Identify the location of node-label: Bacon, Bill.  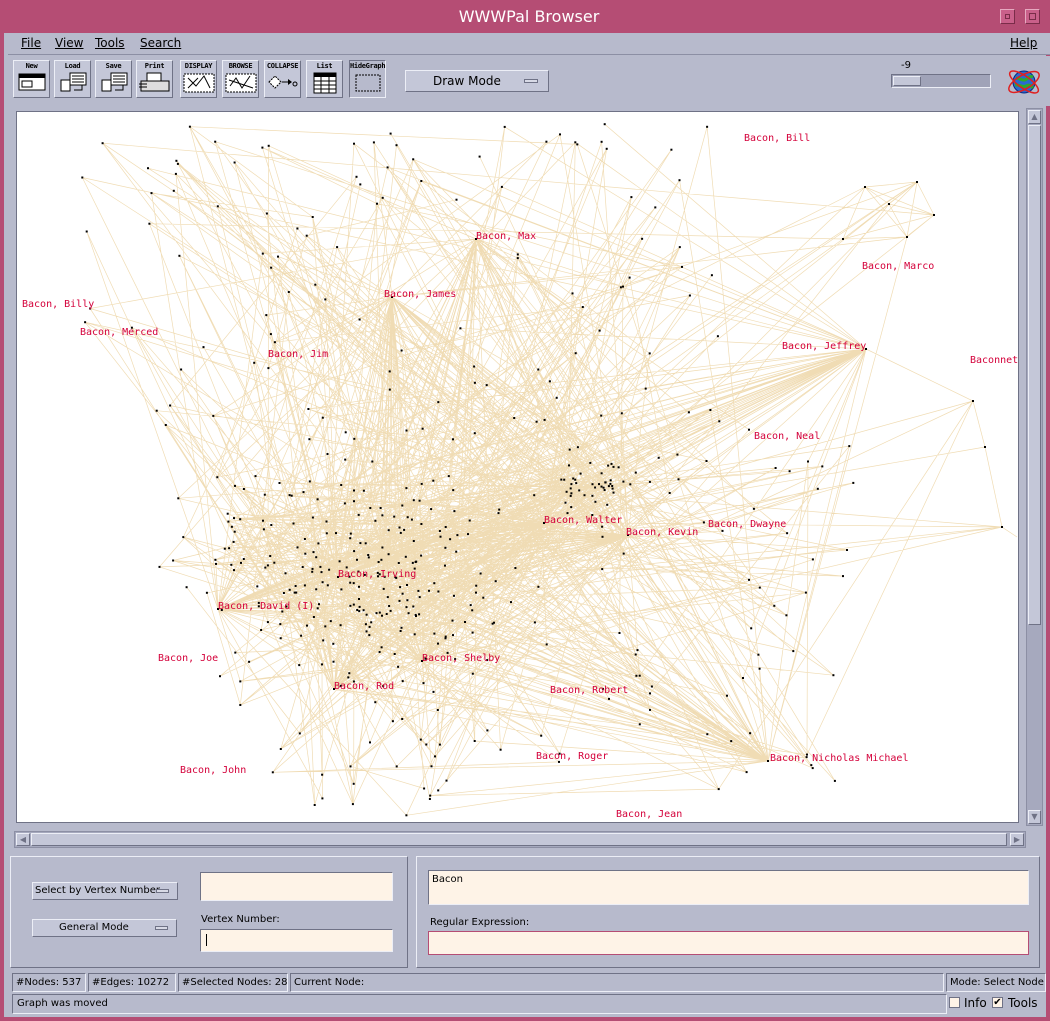
(777, 138).